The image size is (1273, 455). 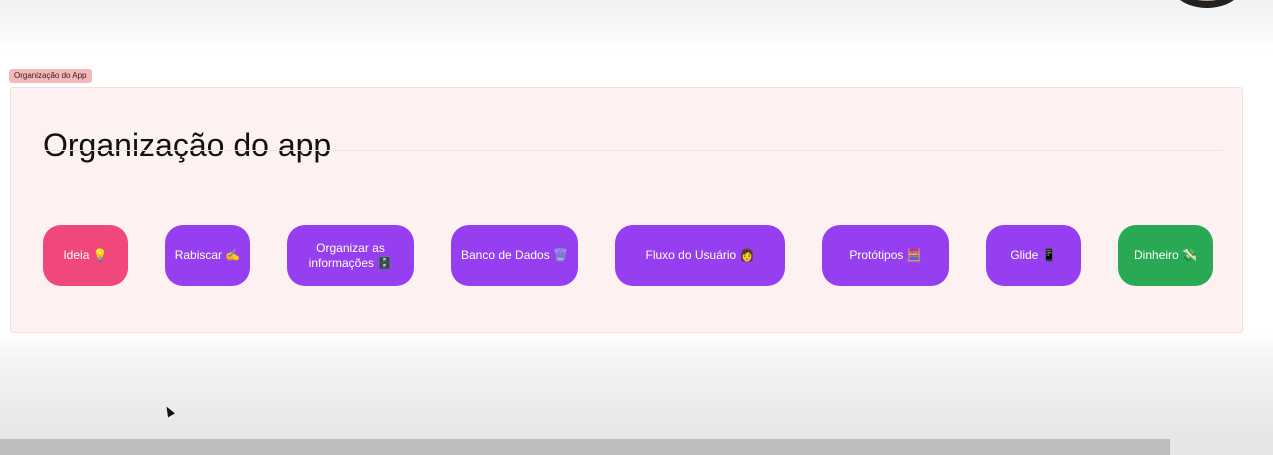 I want to click on pill-label: Banco de Dados 🗑️, so click(x=514, y=255).